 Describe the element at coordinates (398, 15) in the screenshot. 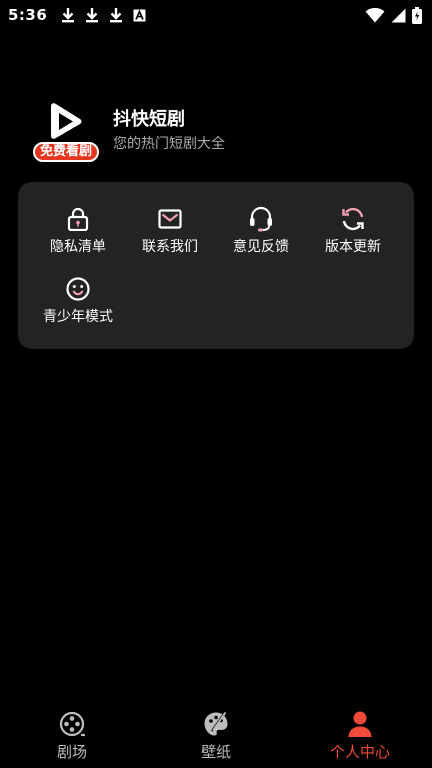

I see `signal-icon` at that location.